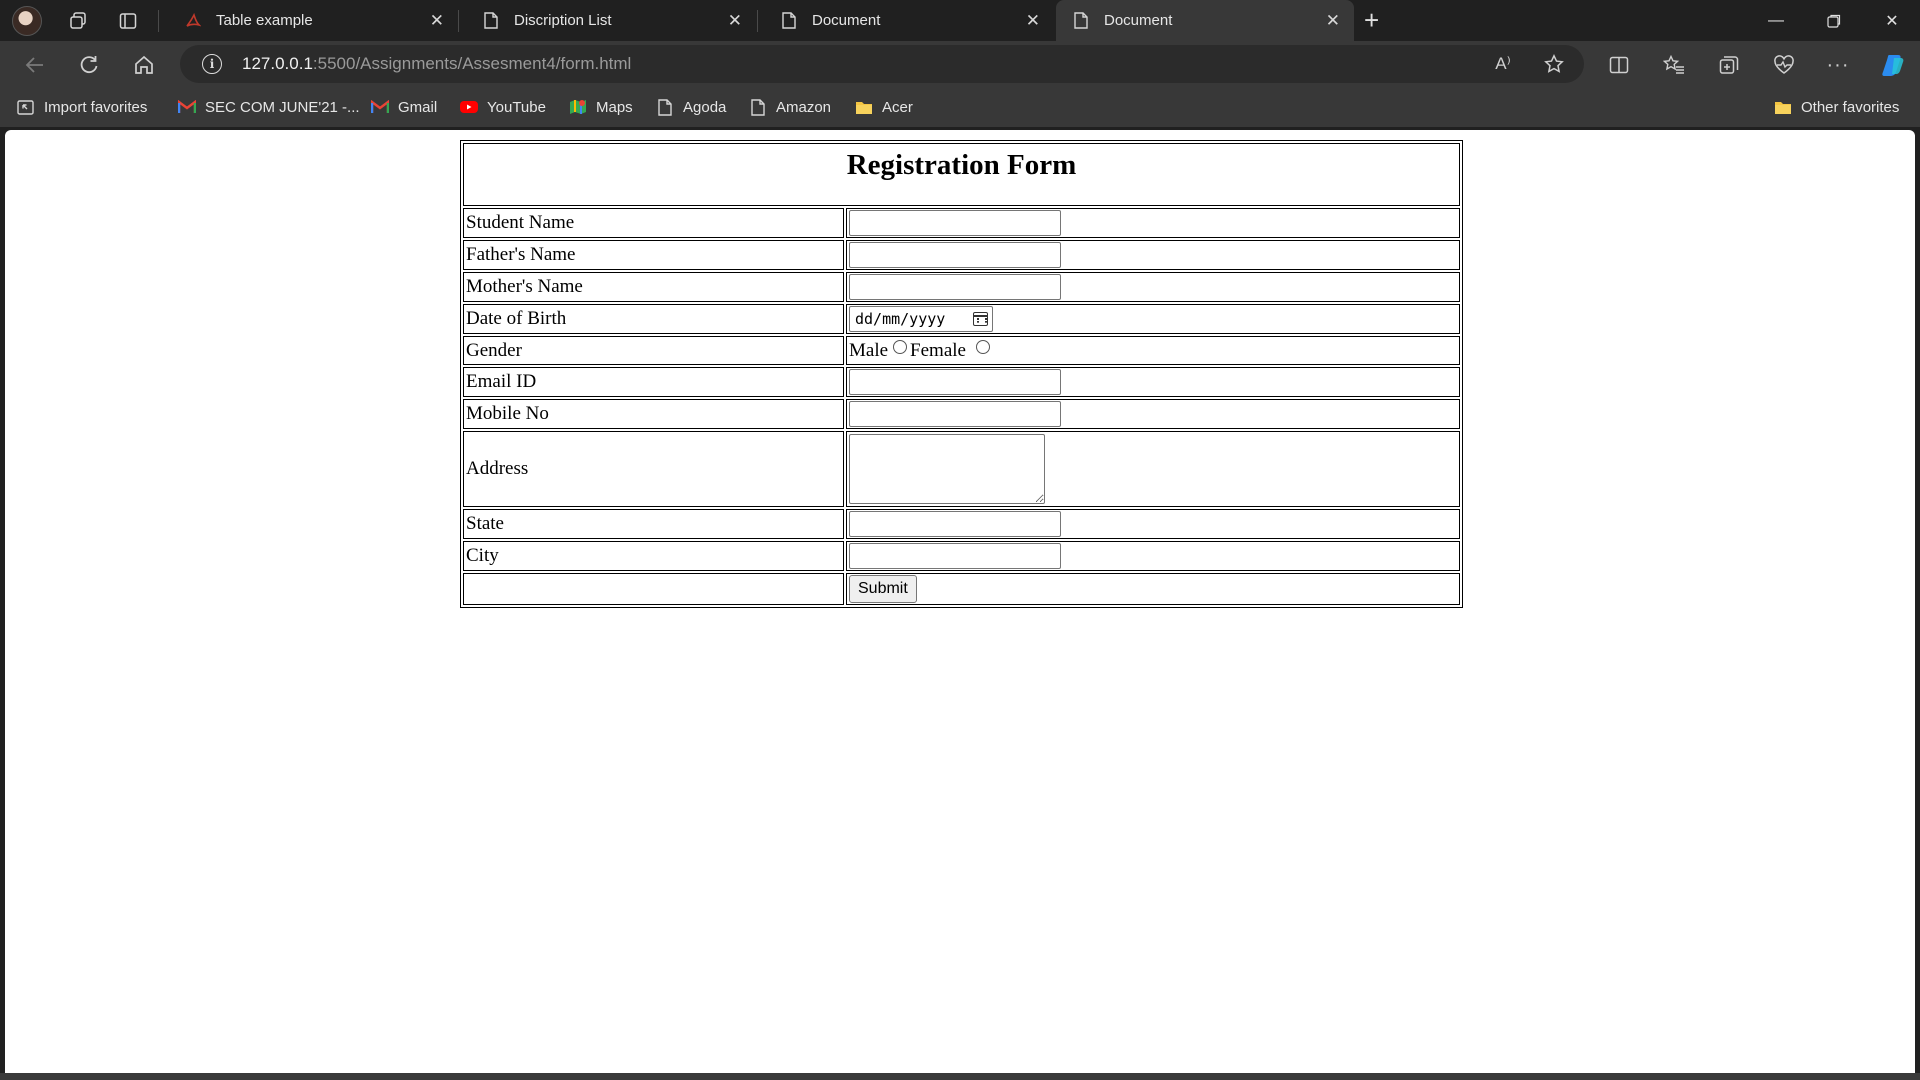  What do you see at coordinates (960, 1076) in the screenshot?
I see `window-bottom-edge` at bounding box center [960, 1076].